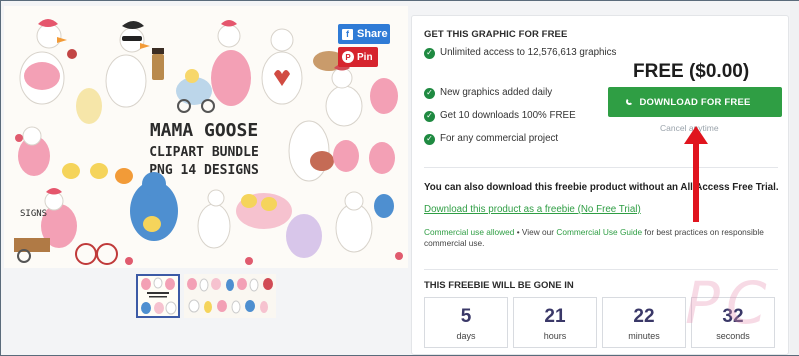  I want to click on feature-item: ✓ For any commercial project, so click(491, 139).